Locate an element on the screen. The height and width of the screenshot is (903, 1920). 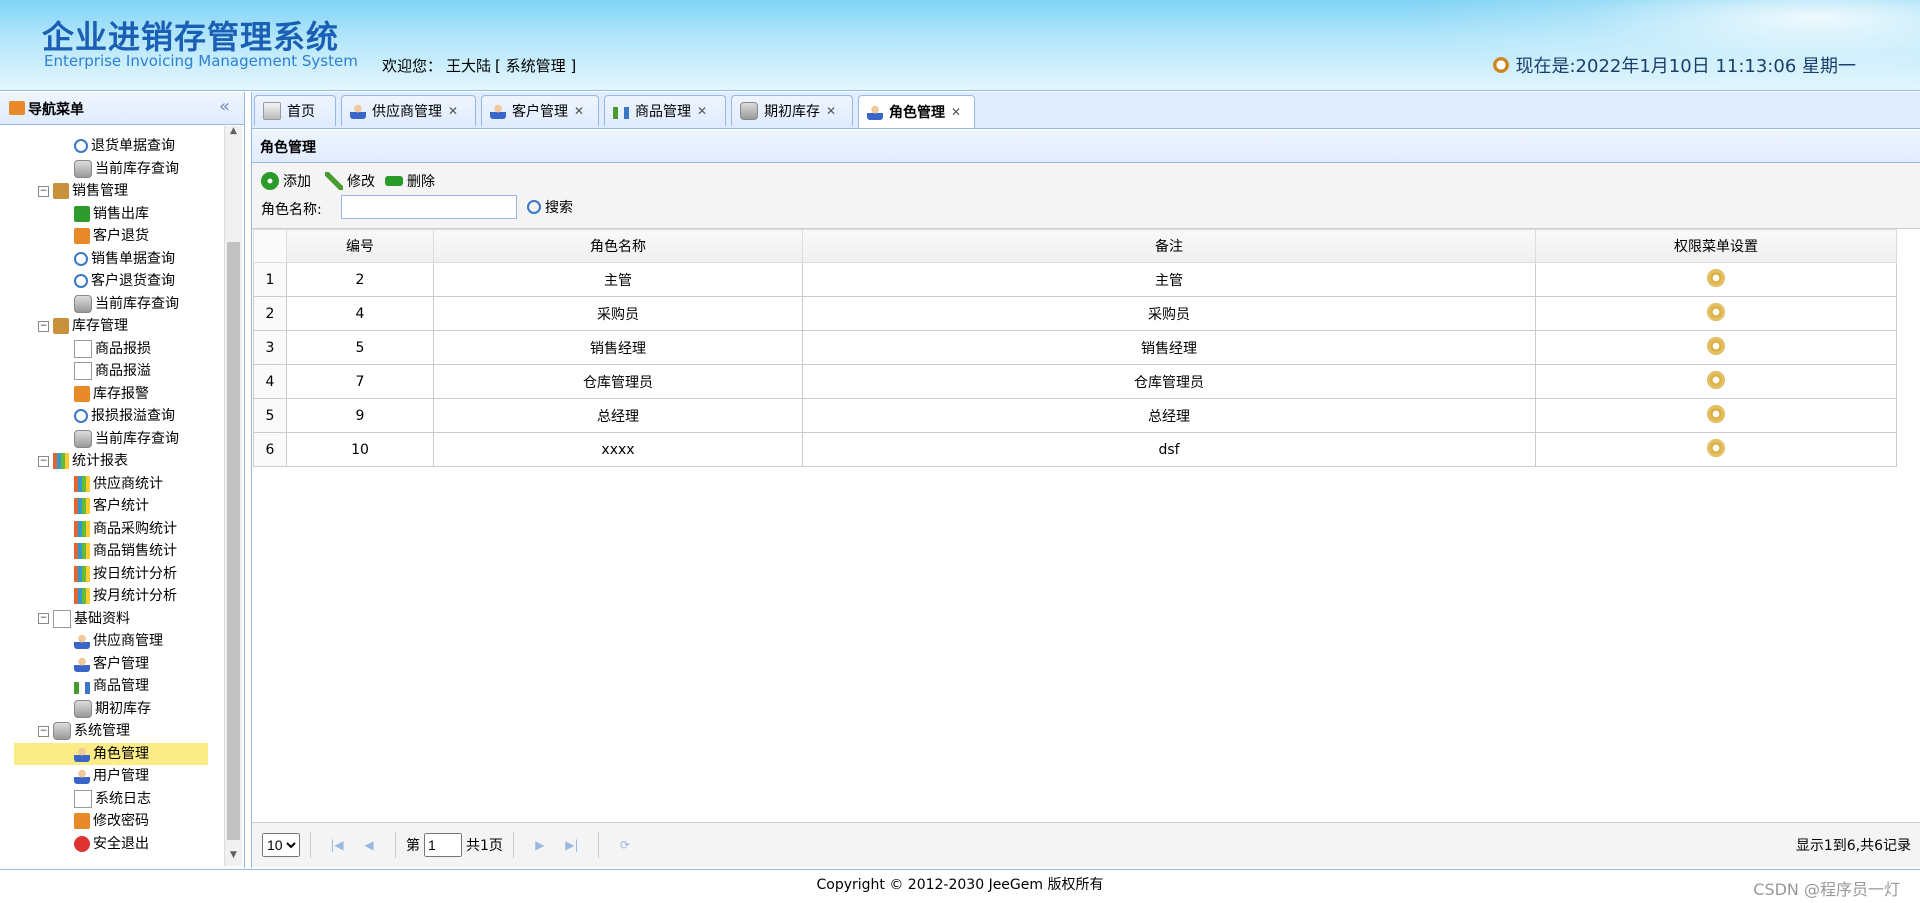
scroll-up-icon: ▲ is located at coordinates (233, 134).